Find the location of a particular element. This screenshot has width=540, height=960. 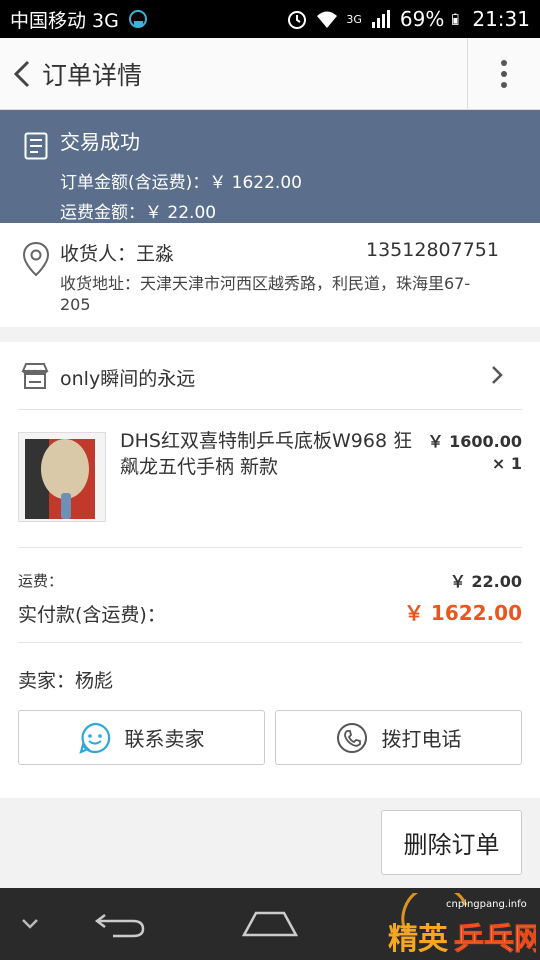

alarm-icon is located at coordinates (297, 20).